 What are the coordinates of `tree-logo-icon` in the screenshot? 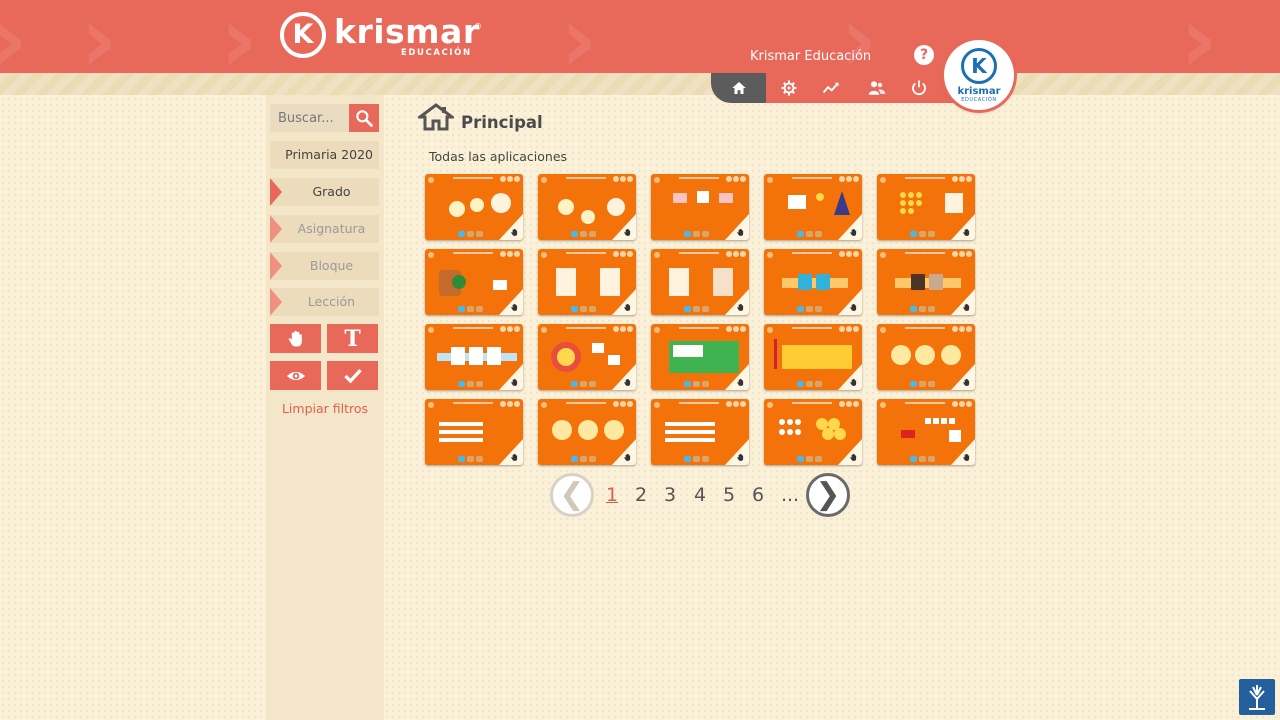 It's located at (1257, 697).